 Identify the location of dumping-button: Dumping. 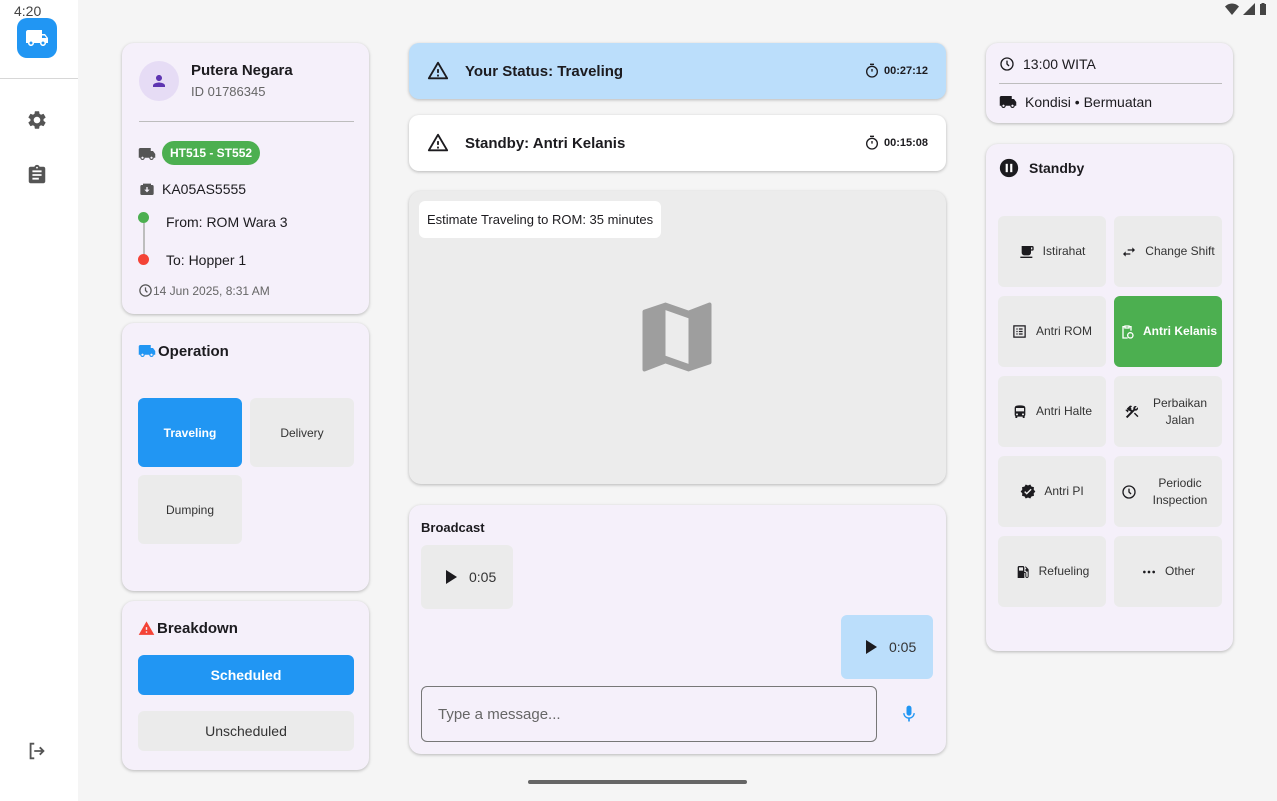
(190, 509).